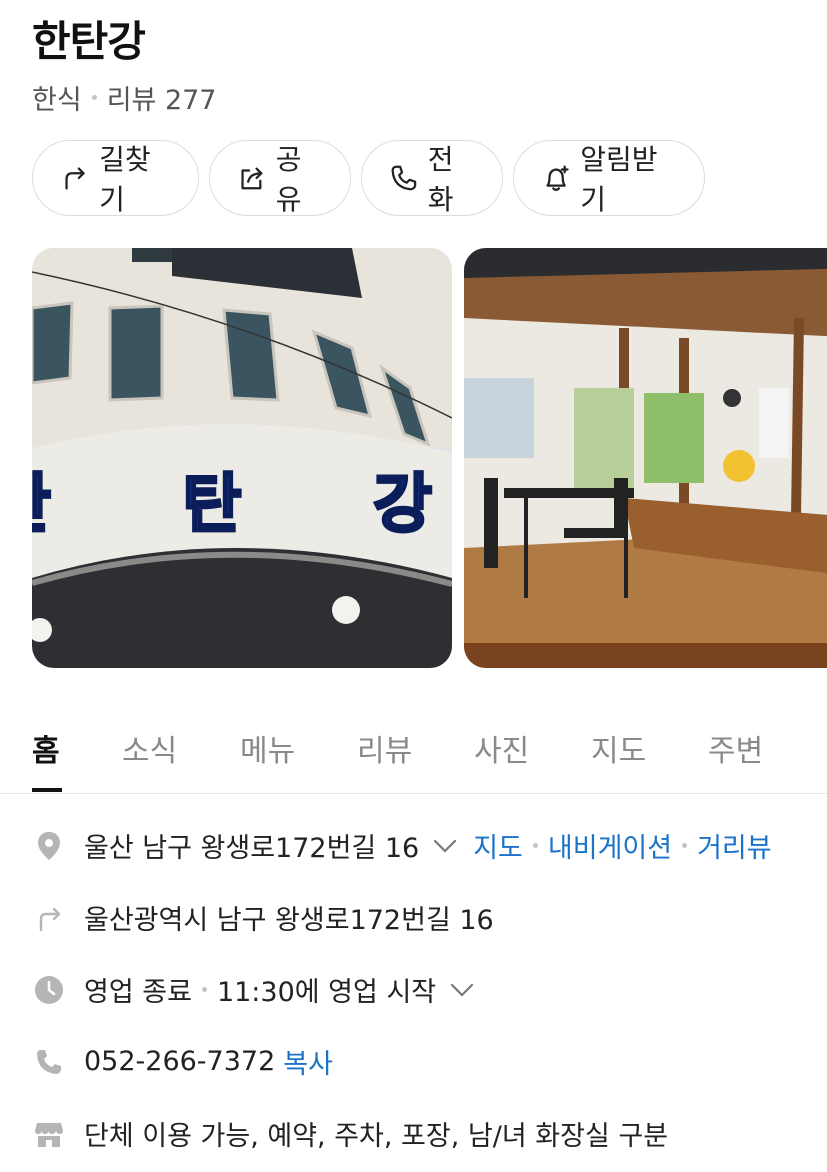  What do you see at coordinates (308, 1061) in the screenshot?
I see `copy-phone-link: 복사` at bounding box center [308, 1061].